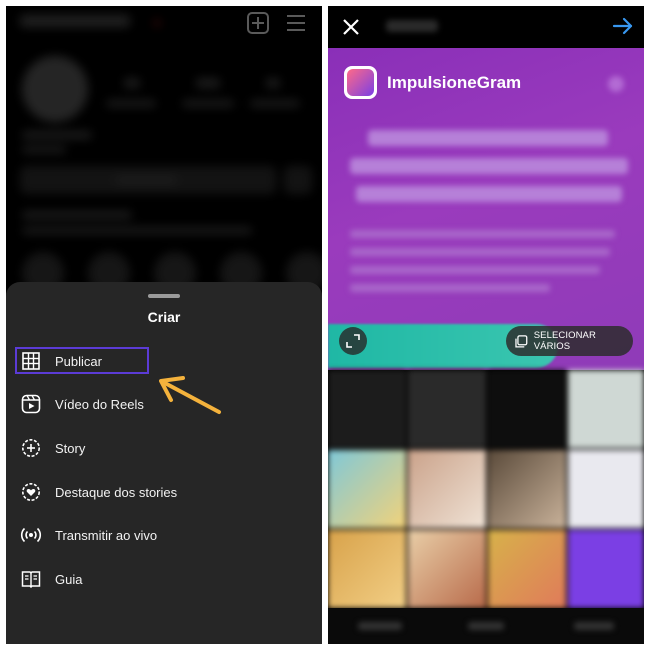 The height and width of the screenshot is (650, 650). What do you see at coordinates (521, 341) in the screenshot?
I see `multiple-select-icon` at bounding box center [521, 341].